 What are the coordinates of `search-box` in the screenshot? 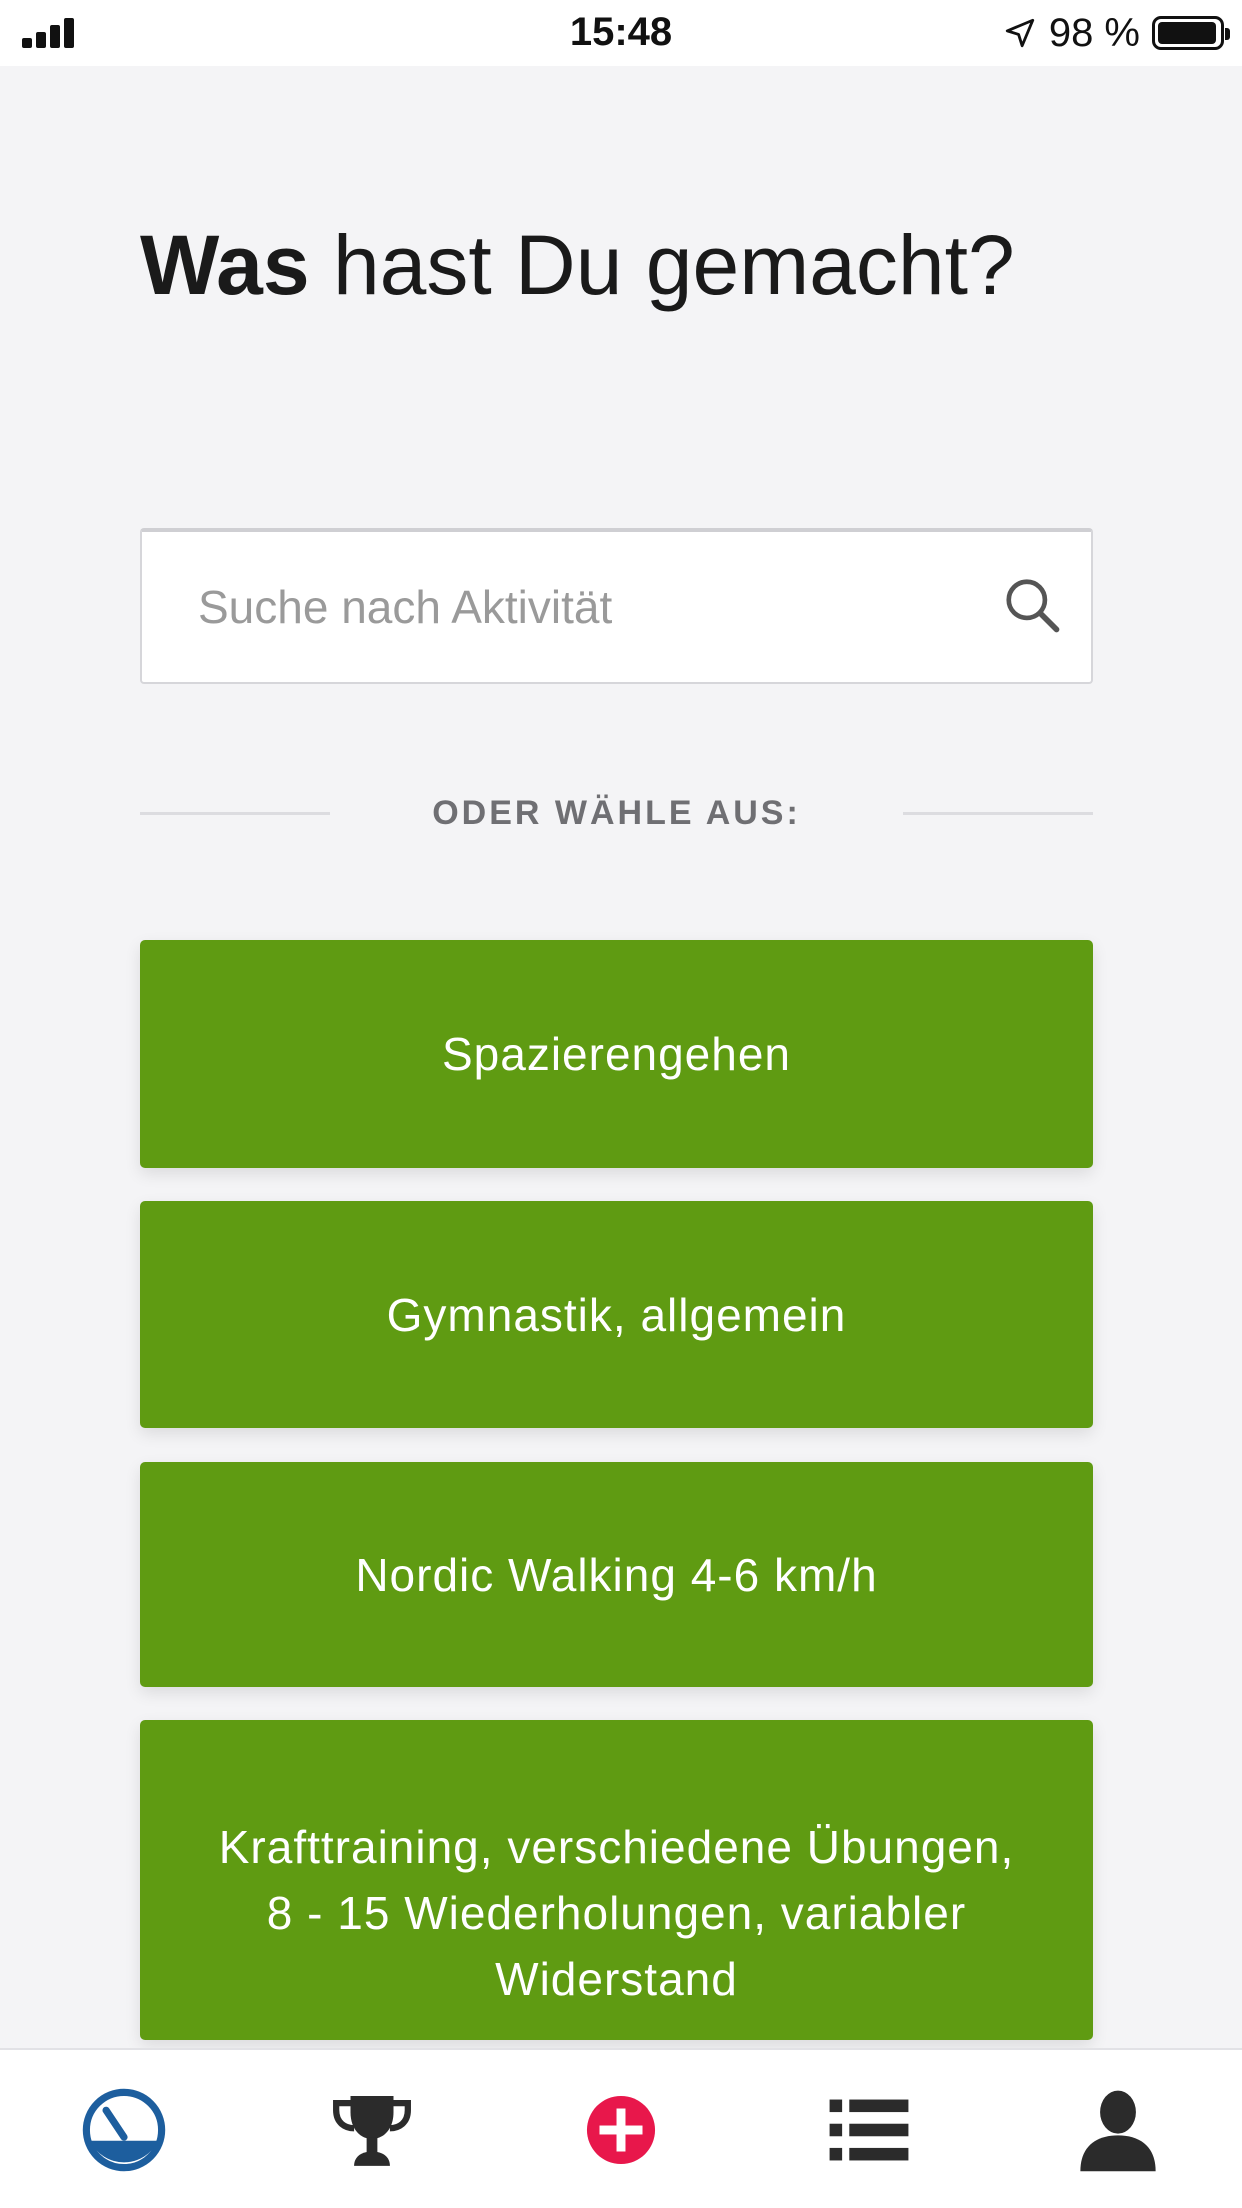 It's located at (616, 606).